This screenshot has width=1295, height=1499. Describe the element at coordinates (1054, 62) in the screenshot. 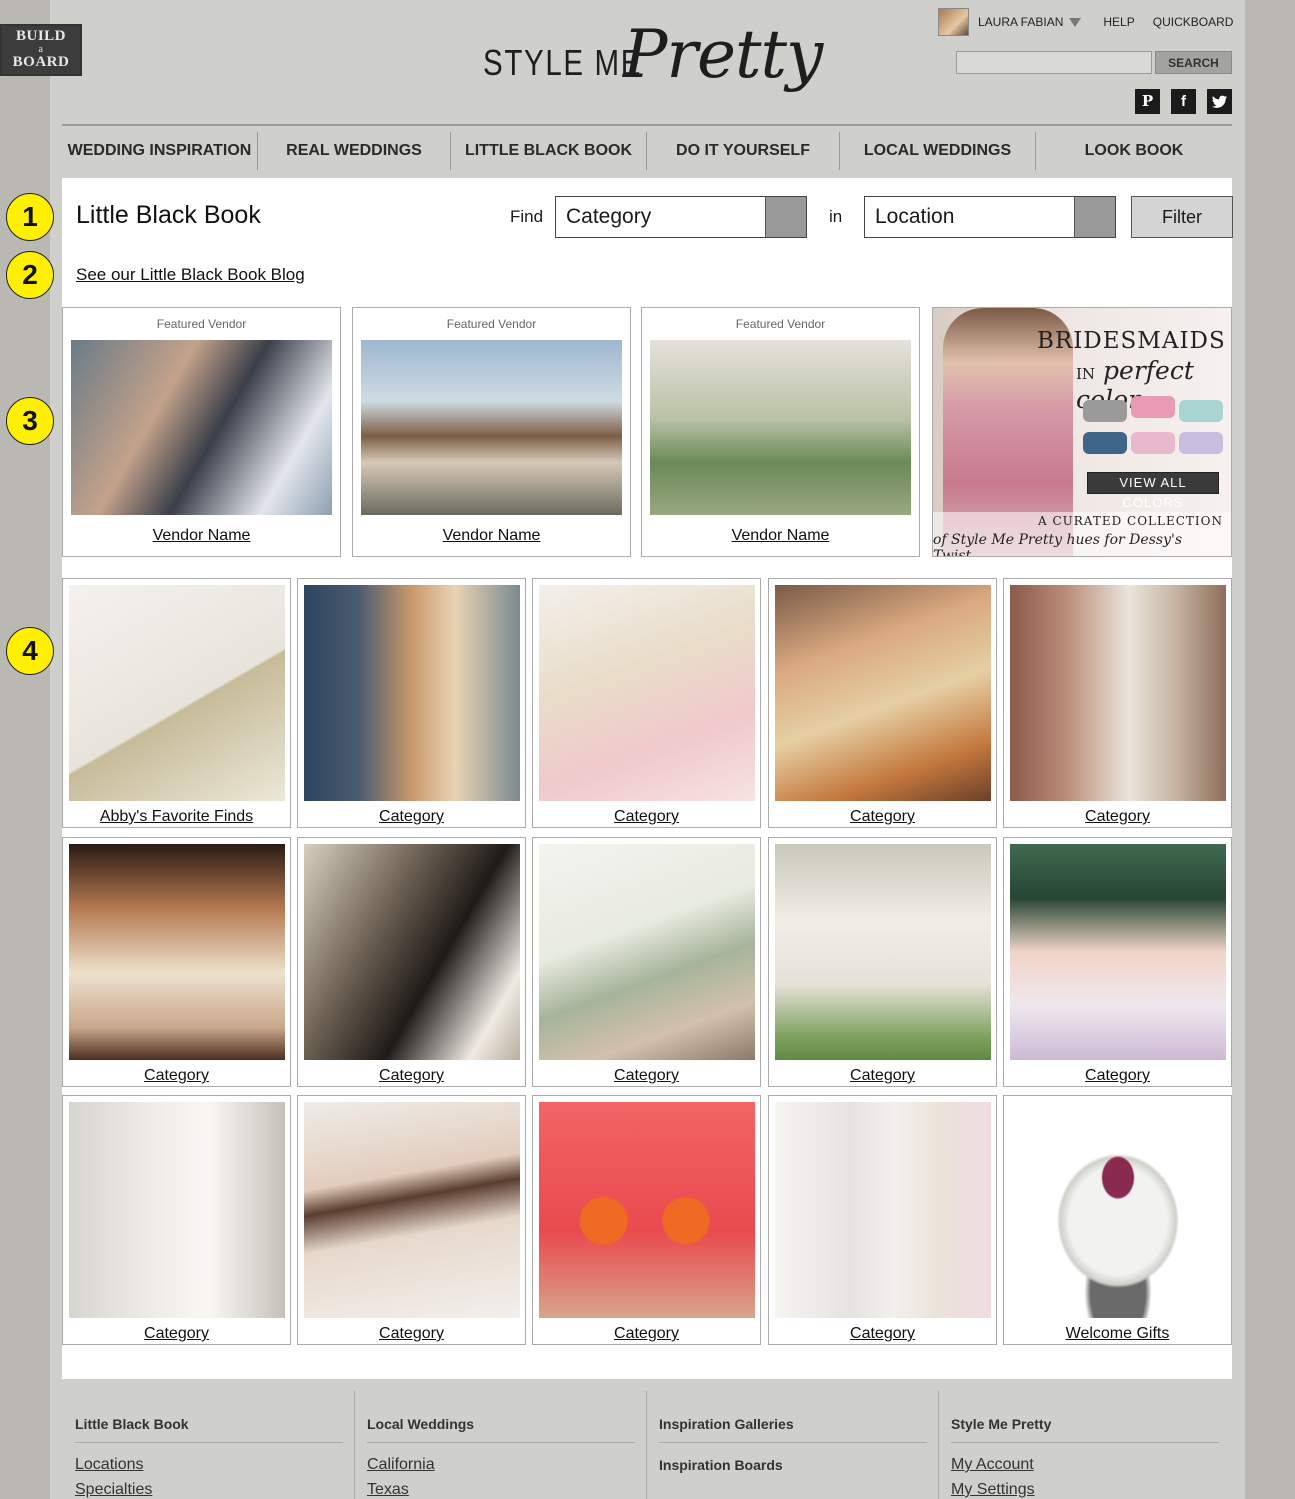

I see `search-input` at that location.